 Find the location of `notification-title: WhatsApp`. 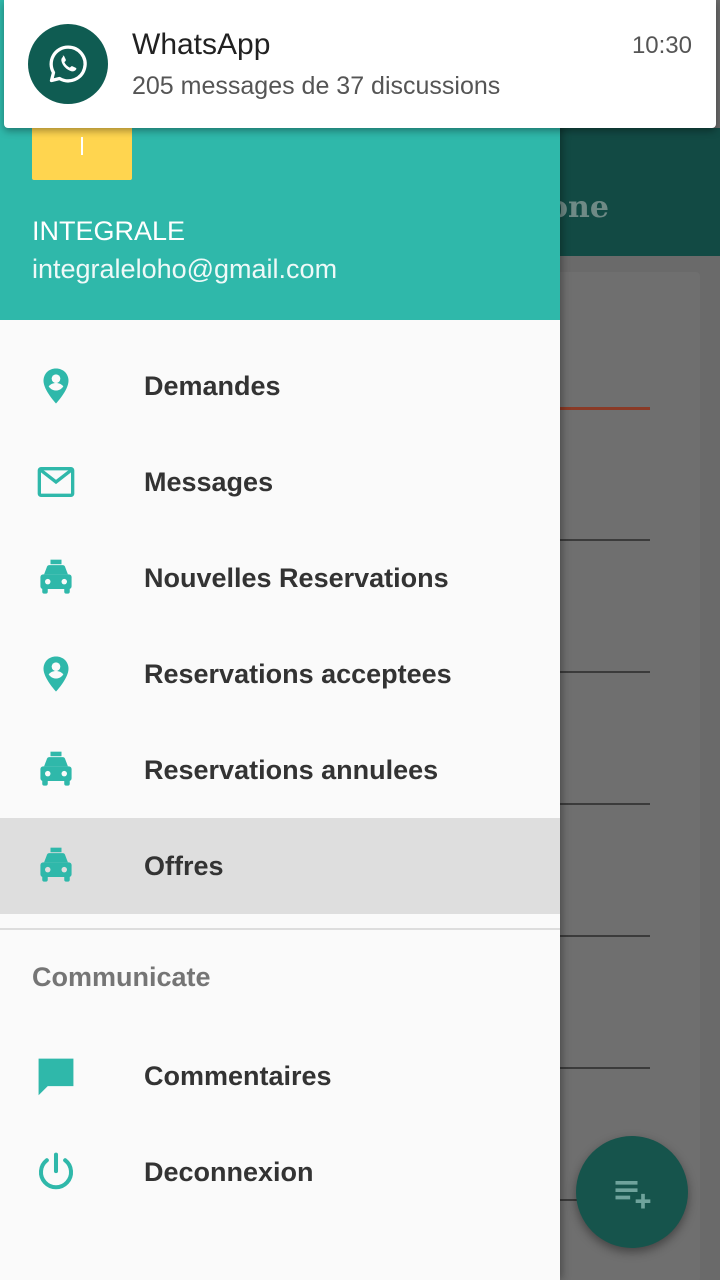

notification-title: WhatsApp is located at coordinates (201, 44).